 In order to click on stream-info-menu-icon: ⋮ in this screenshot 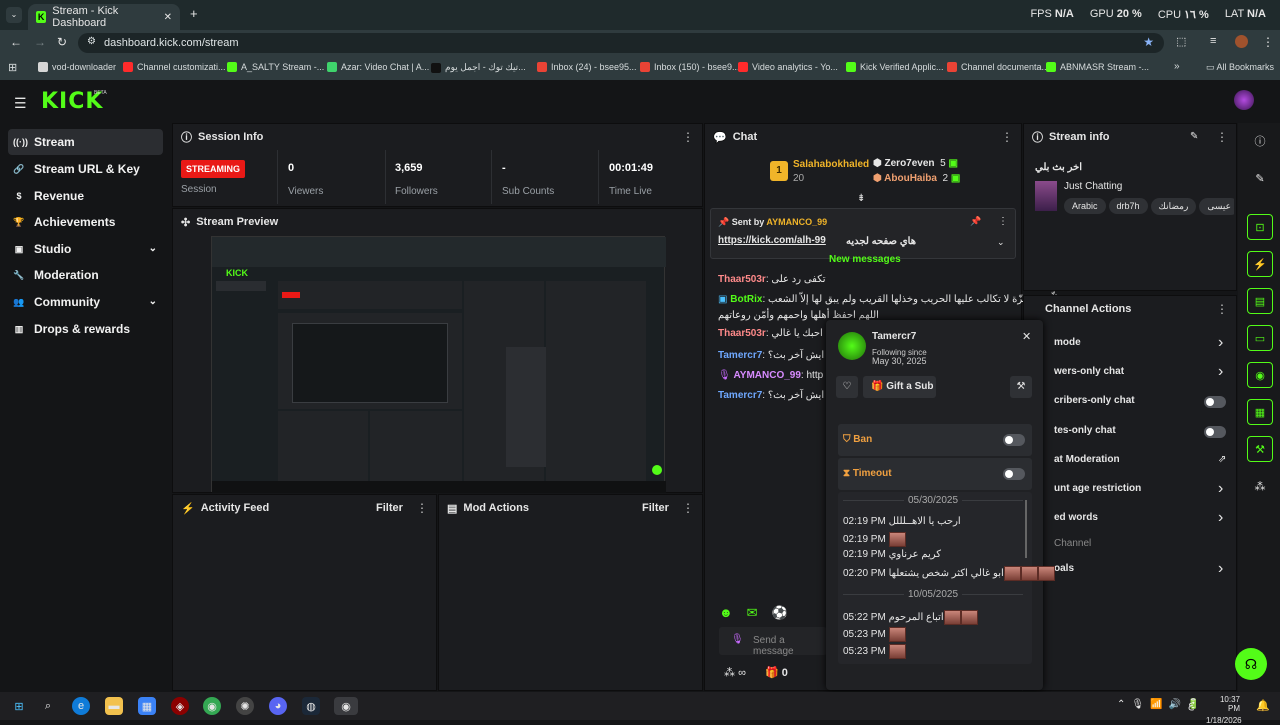, I will do `click(1222, 137)`.